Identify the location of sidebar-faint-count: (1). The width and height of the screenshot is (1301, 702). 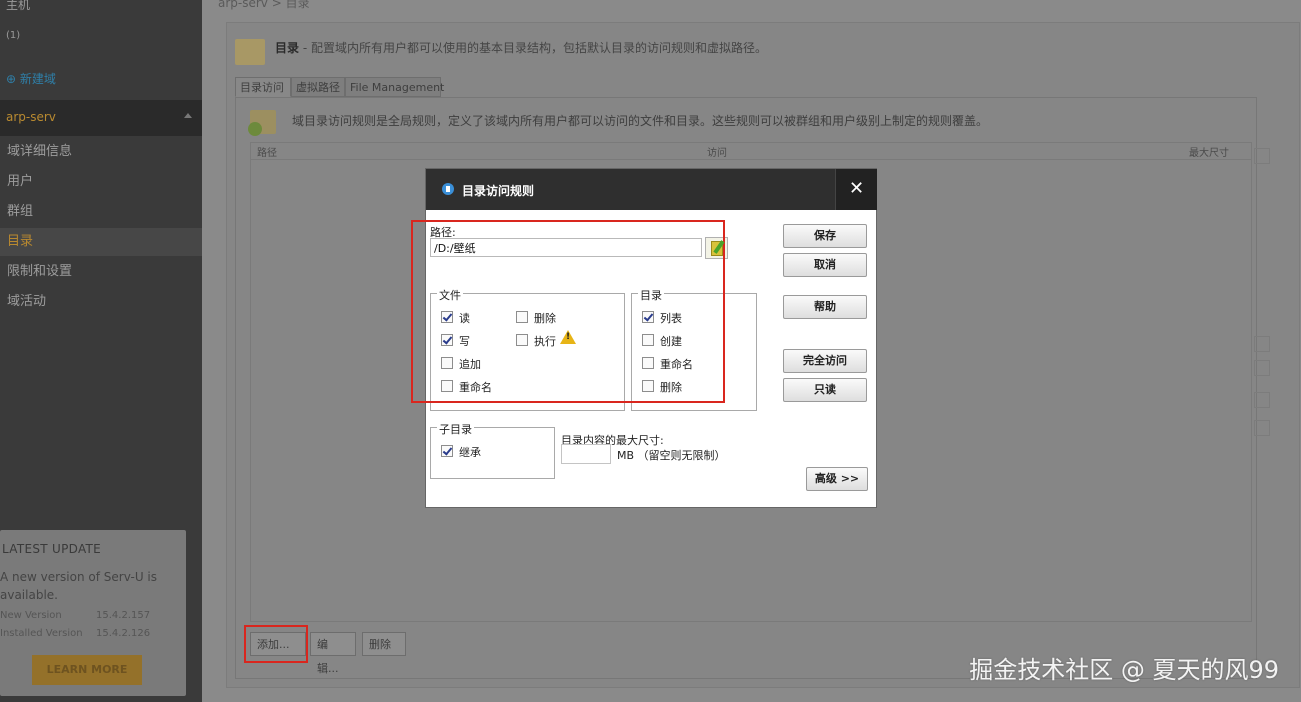
(13, 35).